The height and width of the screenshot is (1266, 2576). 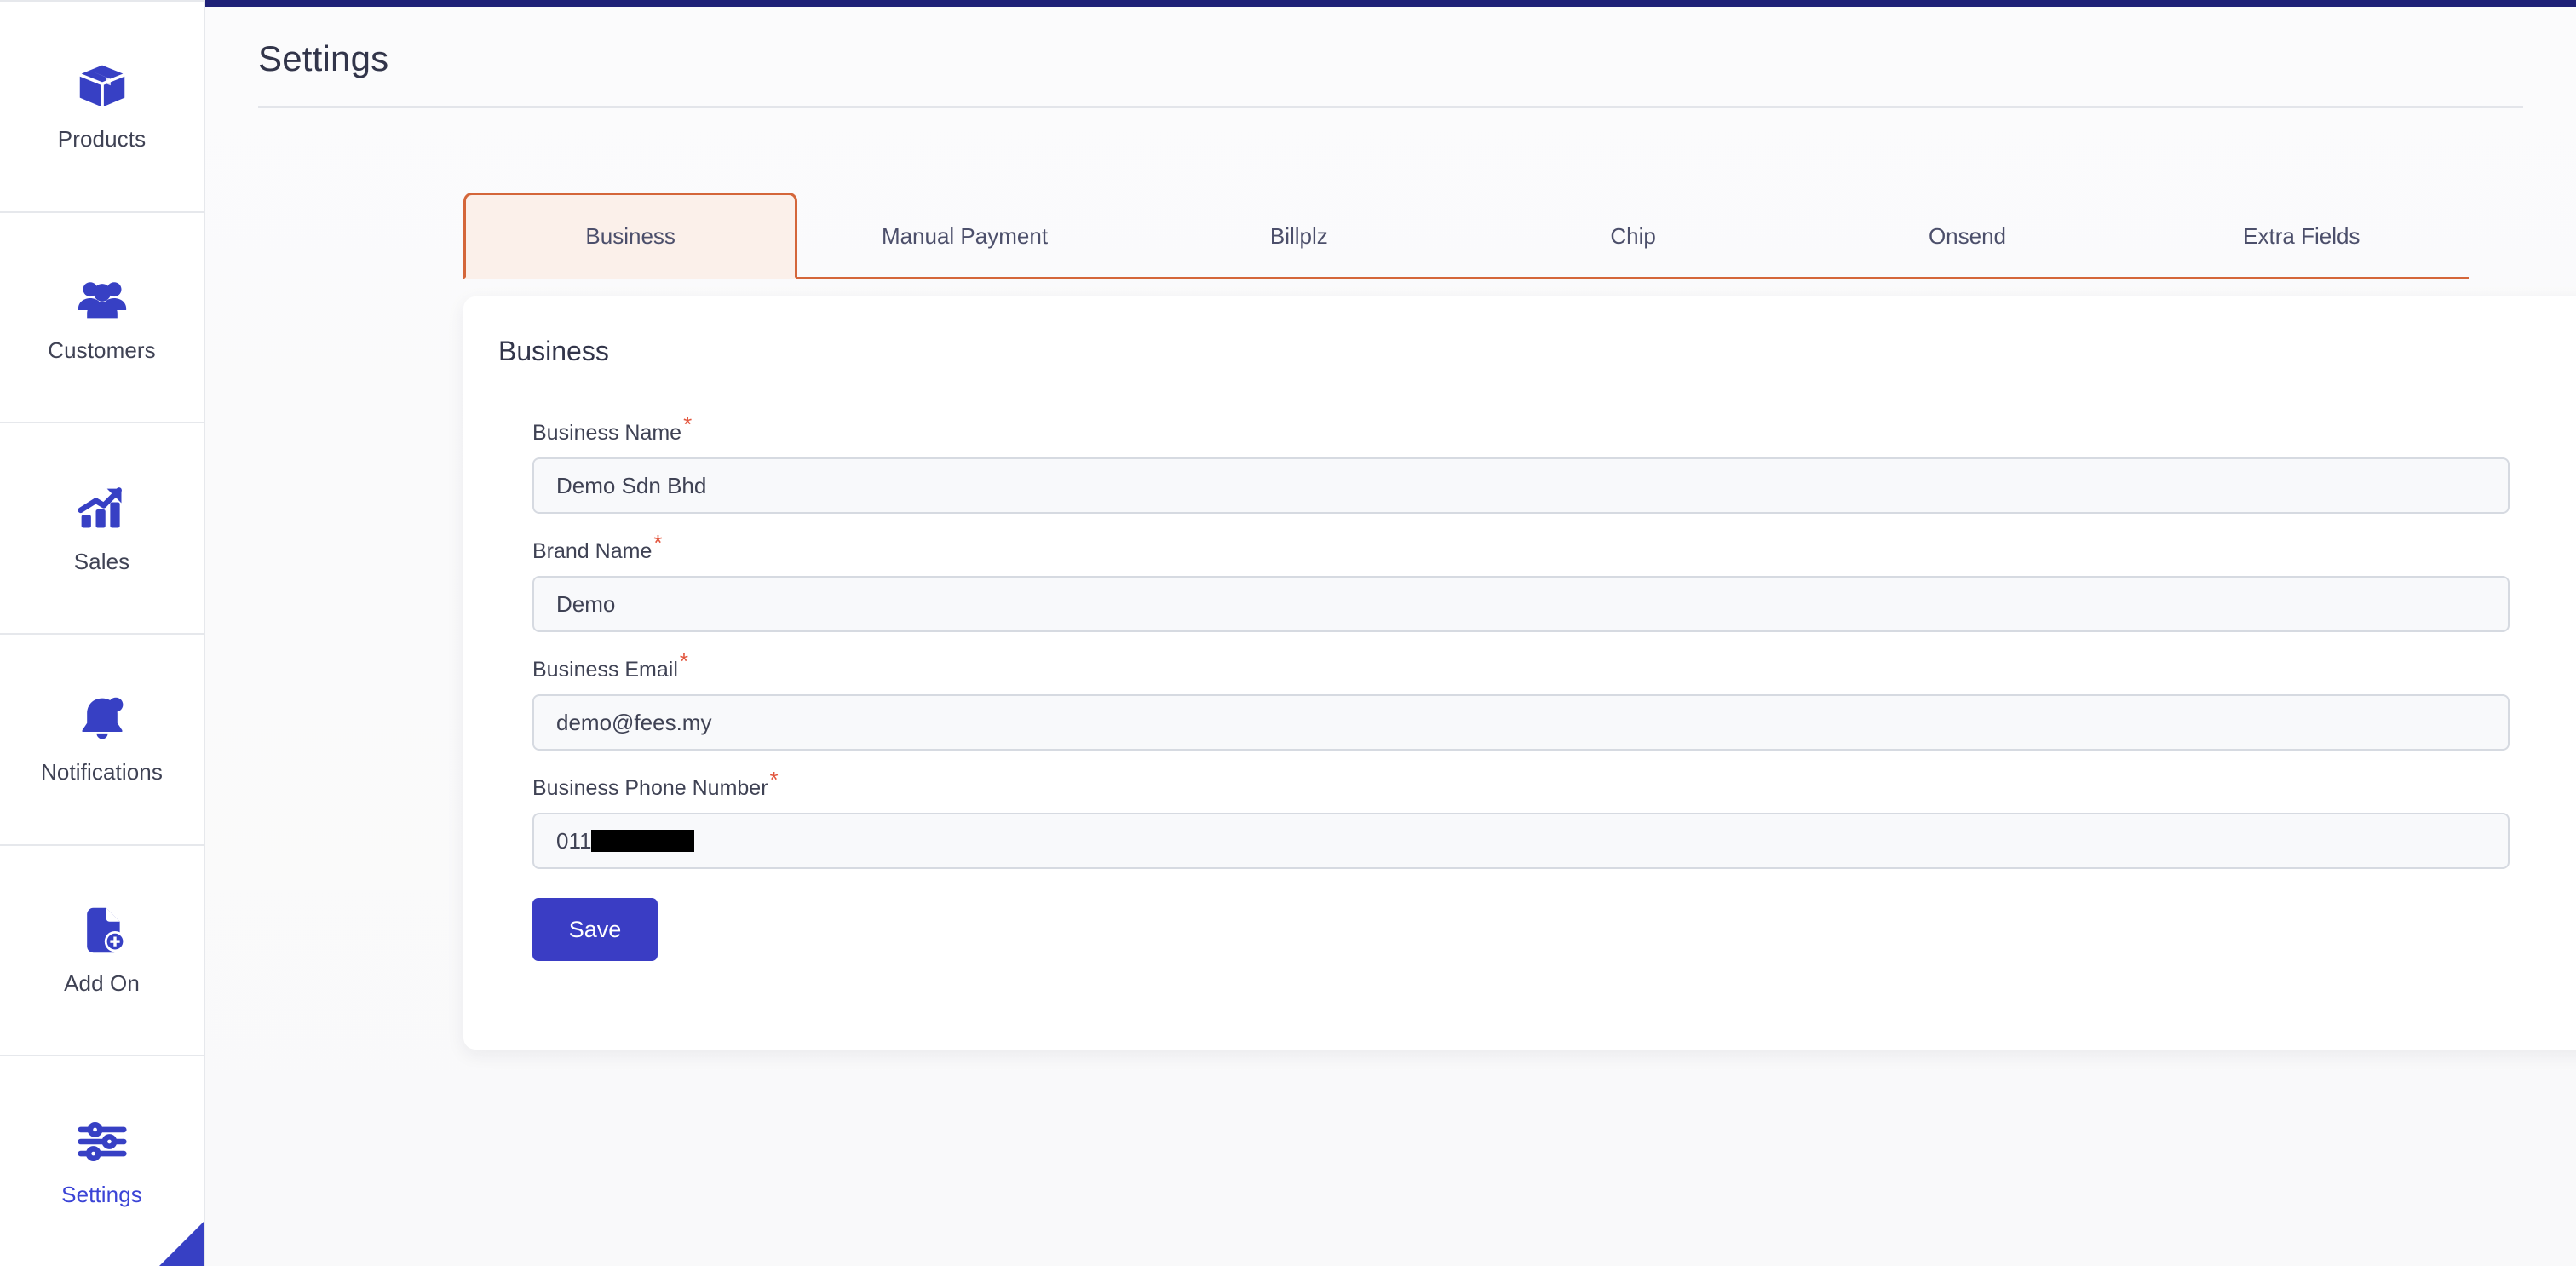 What do you see at coordinates (182, 1244) in the screenshot?
I see `active-corner-indicator` at bounding box center [182, 1244].